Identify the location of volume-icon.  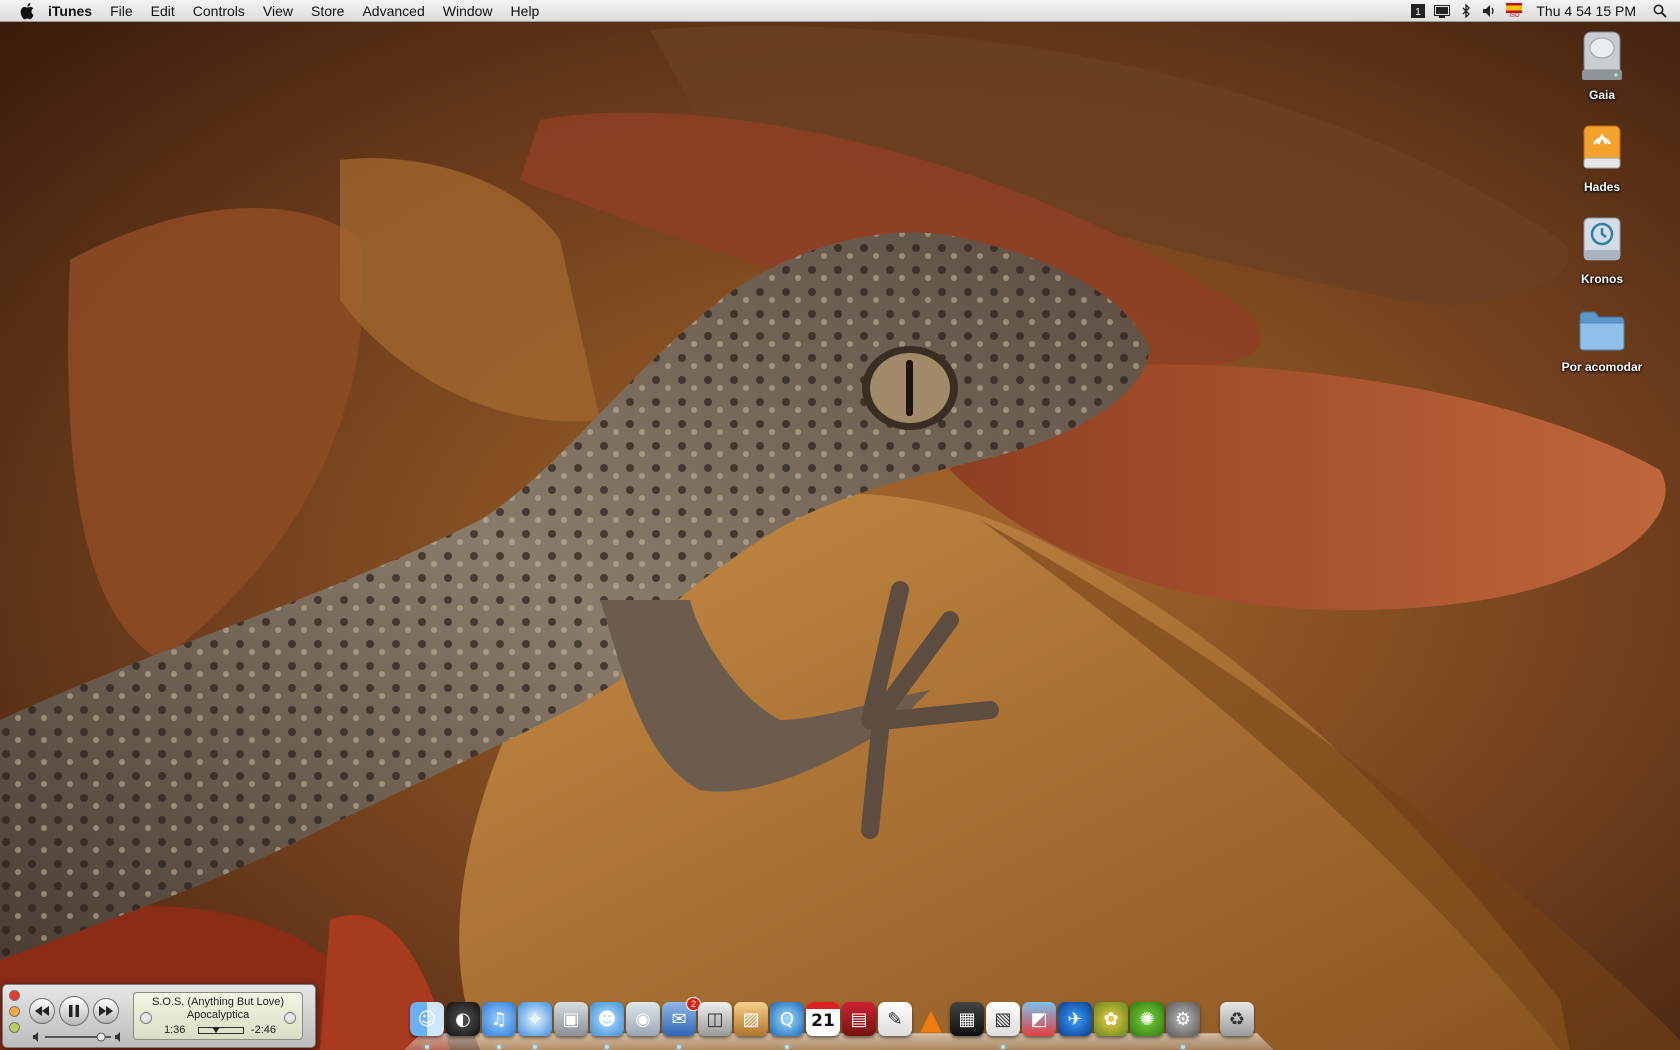
(1490, 11).